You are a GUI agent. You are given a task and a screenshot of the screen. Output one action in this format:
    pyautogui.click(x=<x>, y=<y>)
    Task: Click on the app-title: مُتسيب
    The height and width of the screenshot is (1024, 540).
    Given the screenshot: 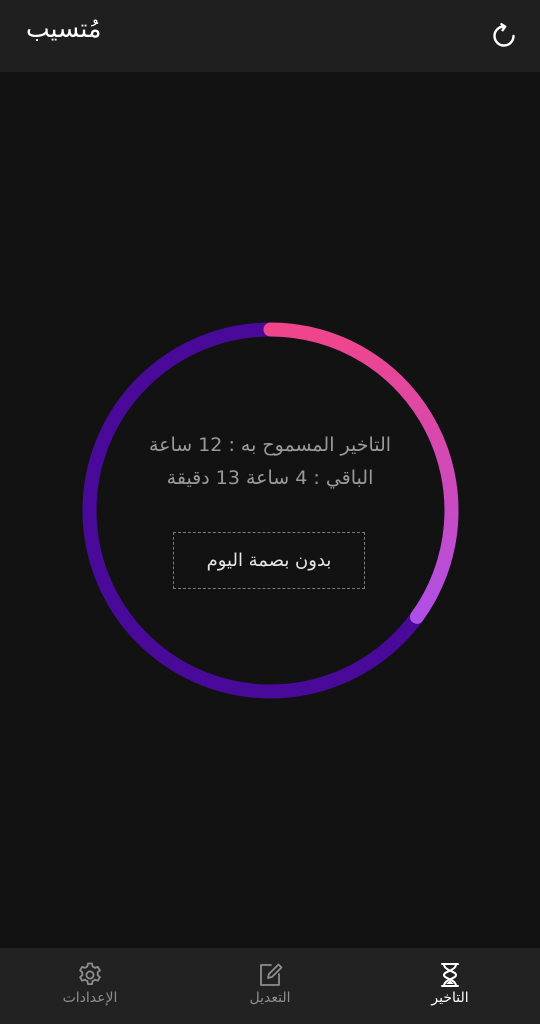 What is the action you would take?
    pyautogui.click(x=64, y=28)
    